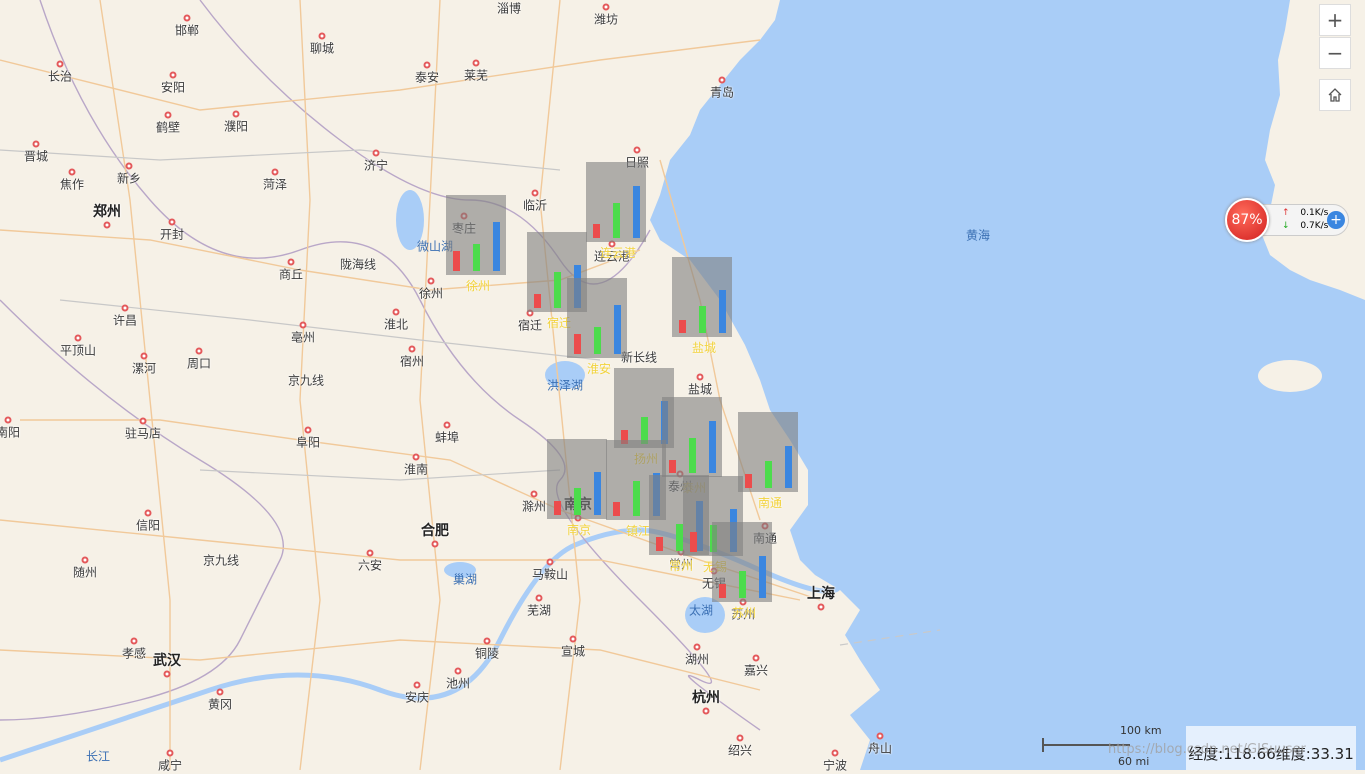  I want to click on place-label: 驻马店, so click(143, 433).